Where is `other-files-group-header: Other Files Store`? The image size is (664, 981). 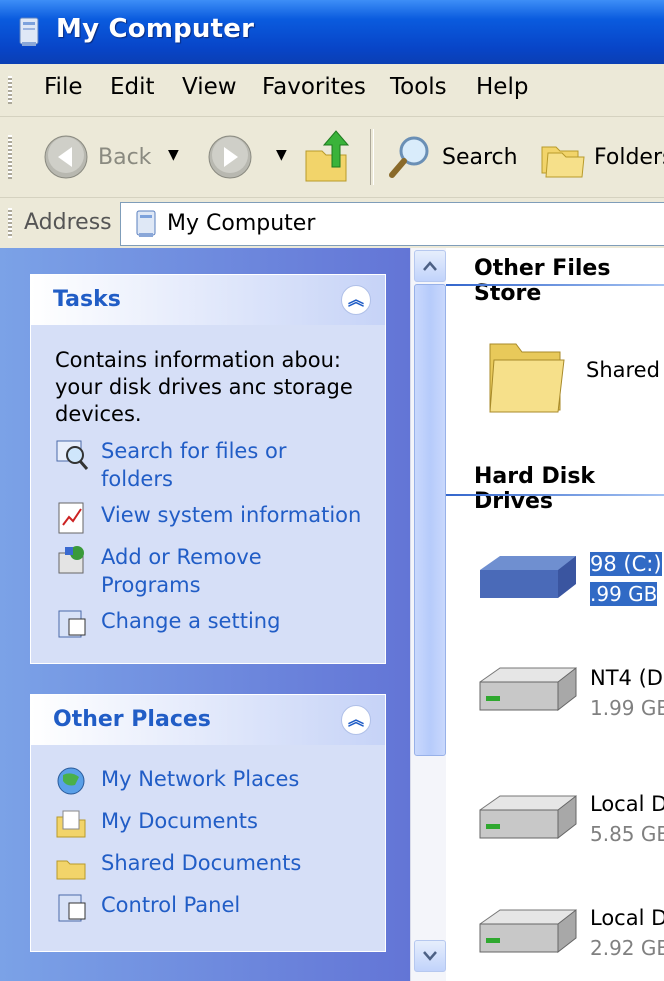
other-files-group-header: Other Files Store is located at coordinates (542, 281).